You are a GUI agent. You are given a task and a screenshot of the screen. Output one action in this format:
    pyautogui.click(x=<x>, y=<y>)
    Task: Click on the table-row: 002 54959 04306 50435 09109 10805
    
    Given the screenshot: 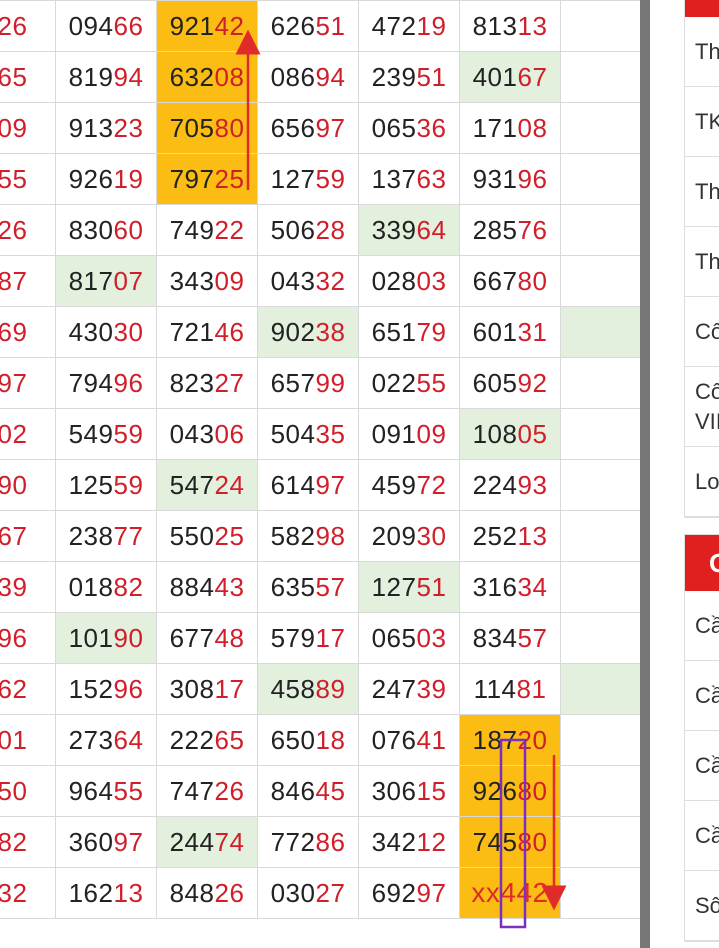 What is the action you would take?
    pyautogui.click(x=320, y=434)
    